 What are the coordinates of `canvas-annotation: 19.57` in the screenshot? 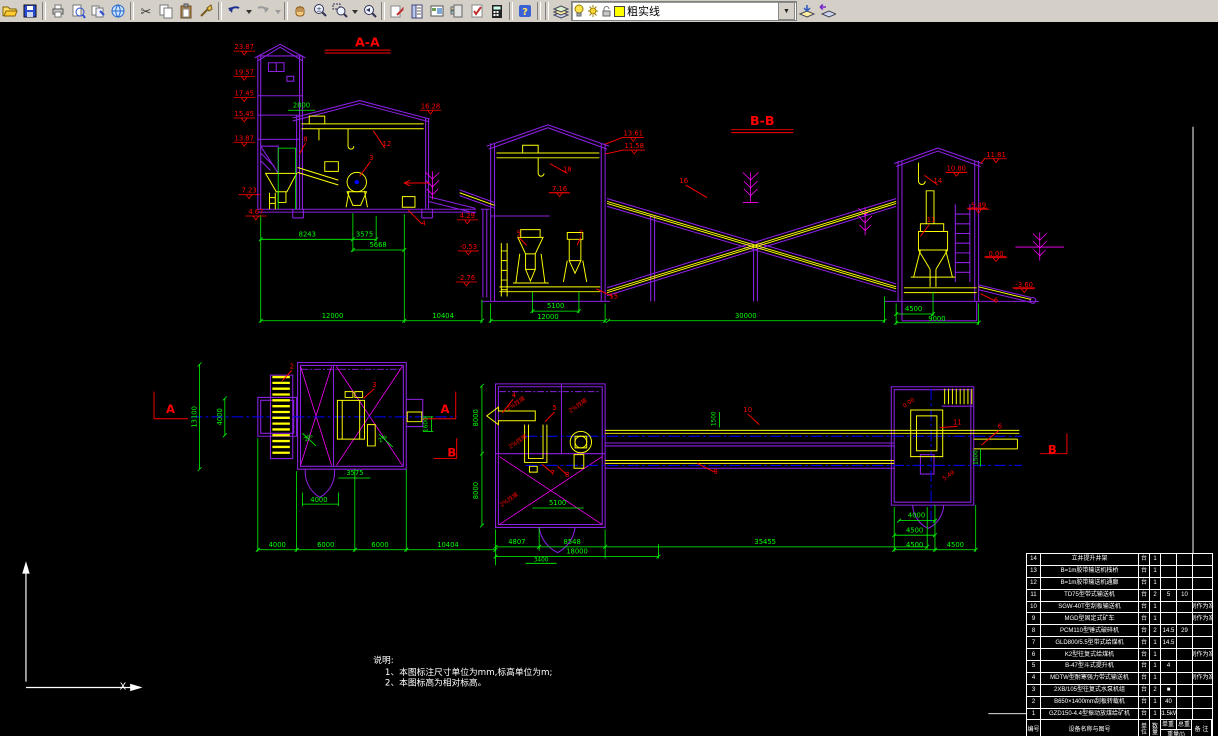 It's located at (244, 72).